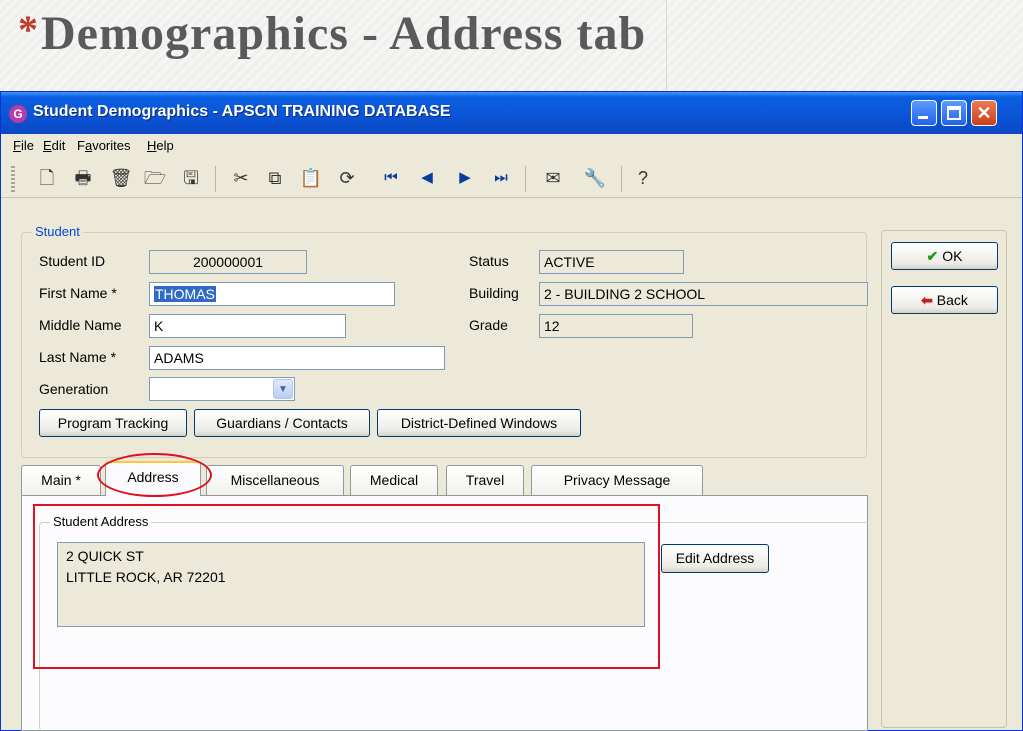 The height and width of the screenshot is (731, 1023). I want to click on student-id-label: Student ID, so click(72, 261).